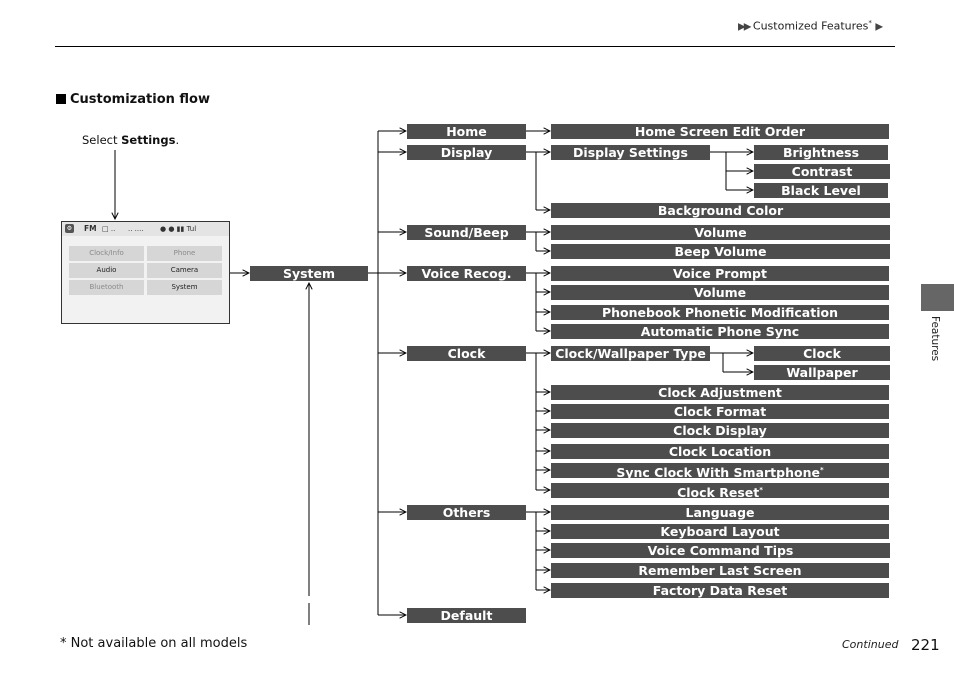  Describe the element at coordinates (630, 152) in the screenshot. I see `node-display-settings: Display Settings` at that location.